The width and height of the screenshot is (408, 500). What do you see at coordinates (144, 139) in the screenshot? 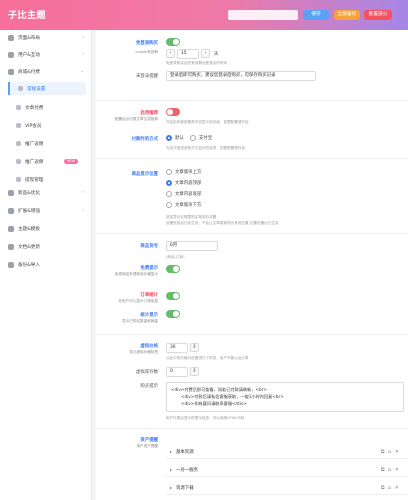
I see `field-label: 付款时的方式` at bounding box center [144, 139].